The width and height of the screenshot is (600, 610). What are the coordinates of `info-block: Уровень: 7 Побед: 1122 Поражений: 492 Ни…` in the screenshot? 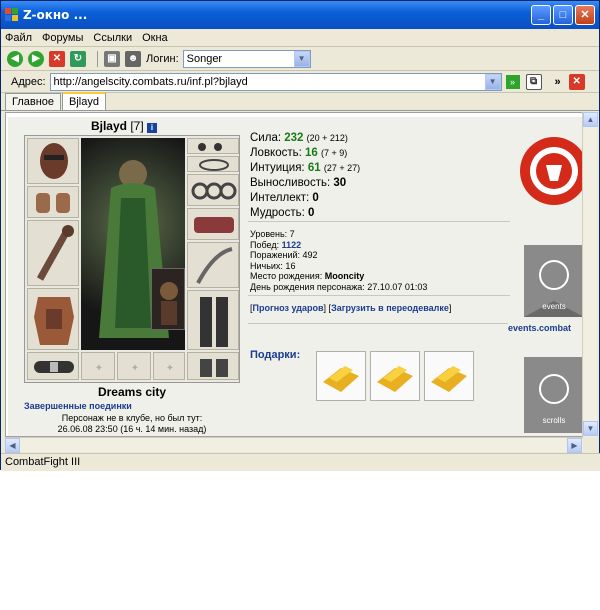 It's located at (338, 260).